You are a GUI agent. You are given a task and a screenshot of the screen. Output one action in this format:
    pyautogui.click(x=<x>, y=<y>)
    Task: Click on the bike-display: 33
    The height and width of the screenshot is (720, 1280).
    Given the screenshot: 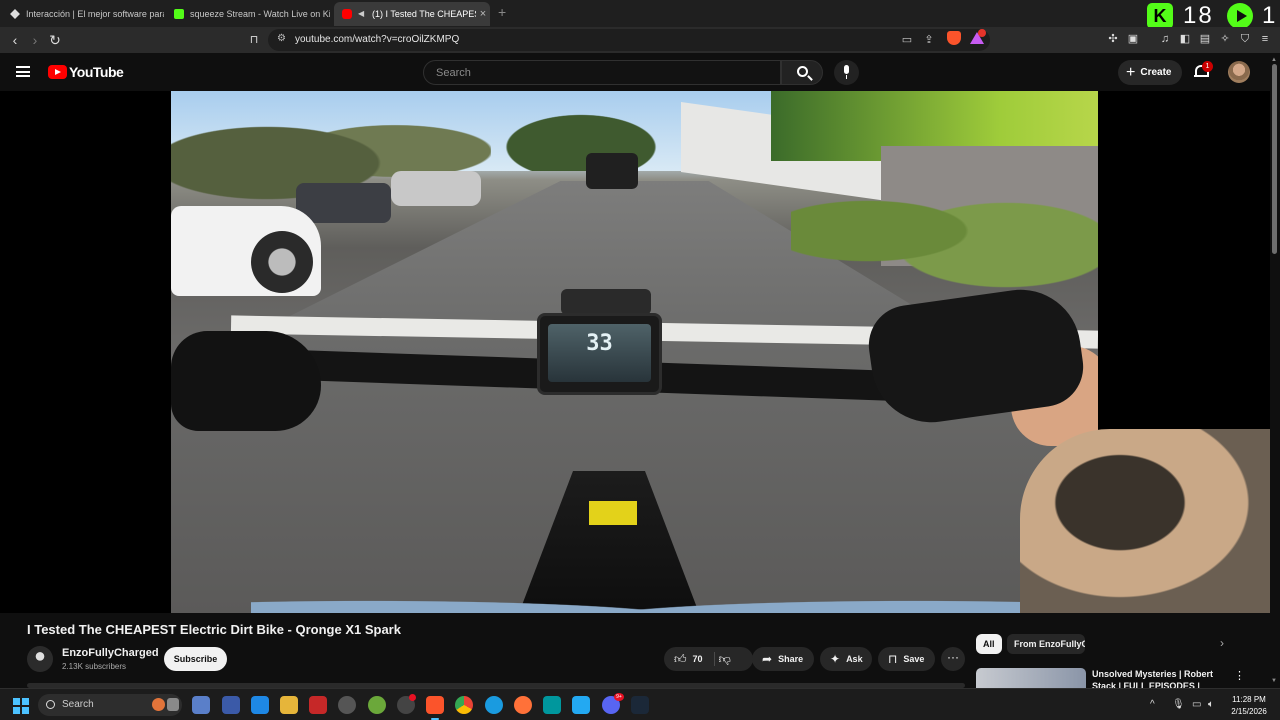 What is the action you would take?
    pyautogui.click(x=599, y=354)
    